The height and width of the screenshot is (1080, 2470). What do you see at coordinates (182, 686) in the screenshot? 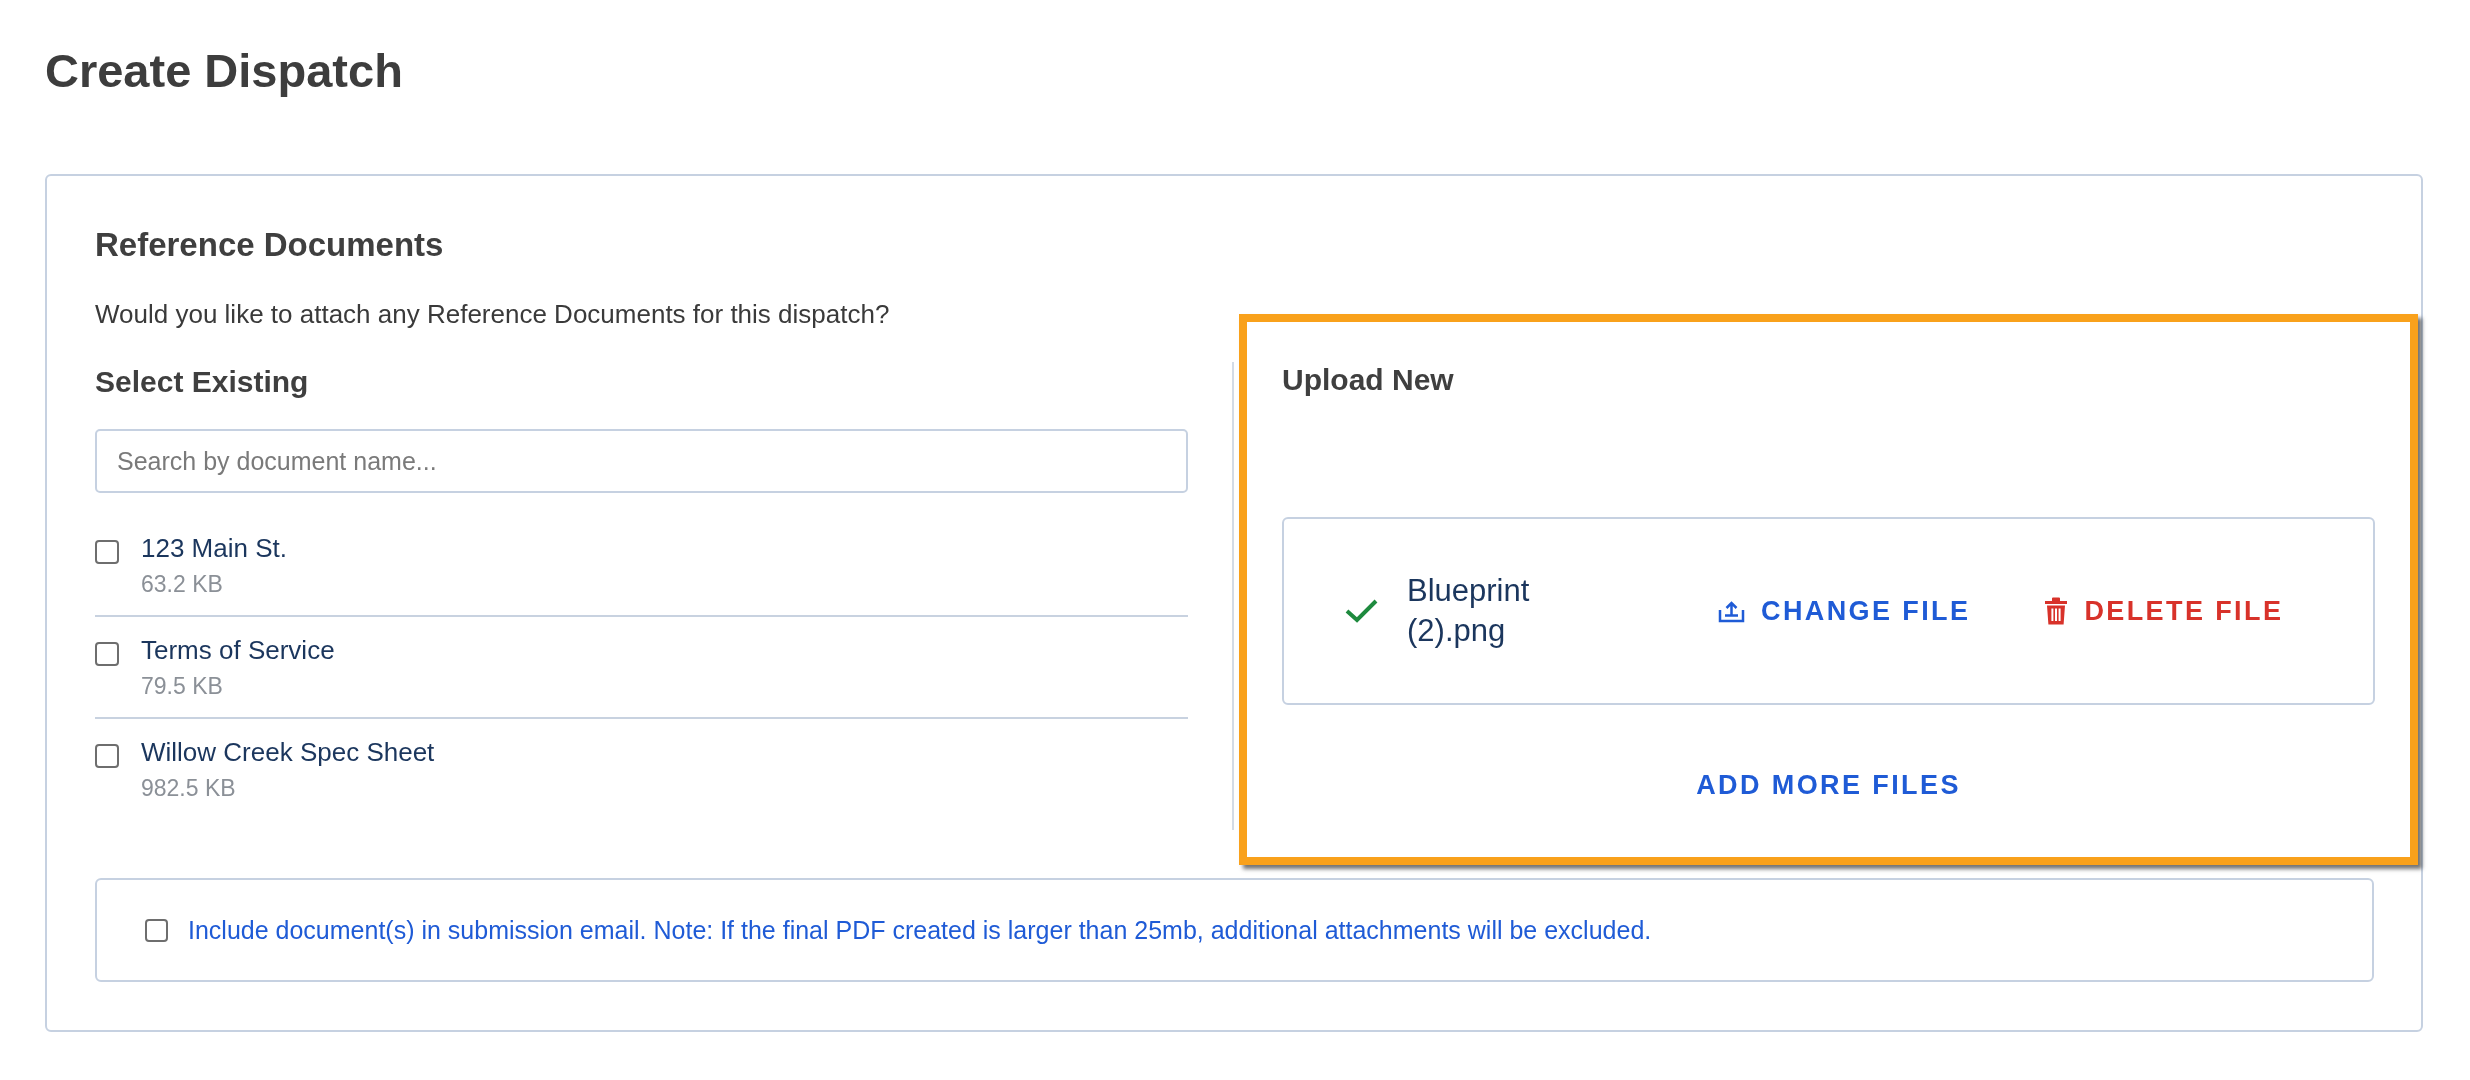
I see `file-size: 79.5 KB` at bounding box center [182, 686].